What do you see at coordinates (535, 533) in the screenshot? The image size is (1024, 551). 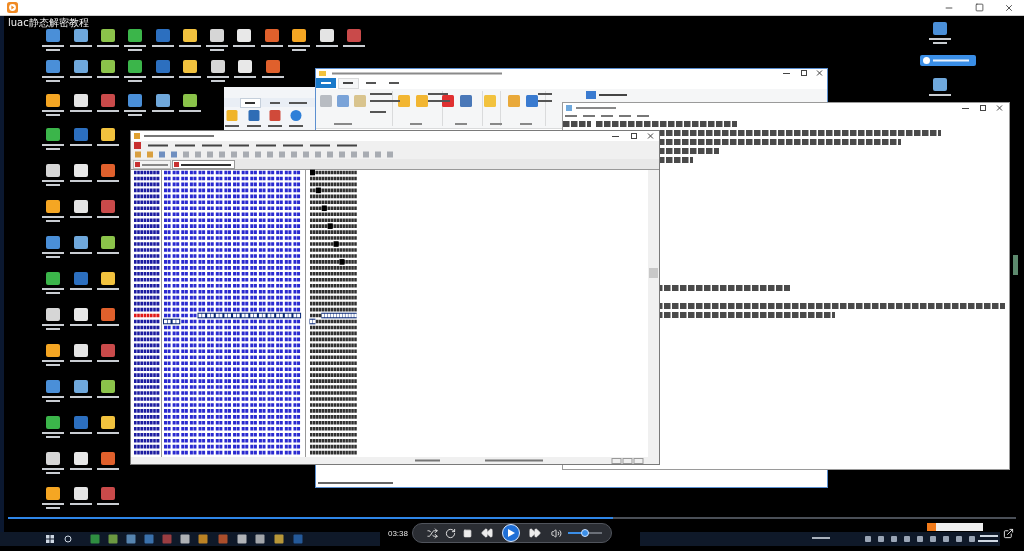 I see `fast-forward-icon` at bounding box center [535, 533].